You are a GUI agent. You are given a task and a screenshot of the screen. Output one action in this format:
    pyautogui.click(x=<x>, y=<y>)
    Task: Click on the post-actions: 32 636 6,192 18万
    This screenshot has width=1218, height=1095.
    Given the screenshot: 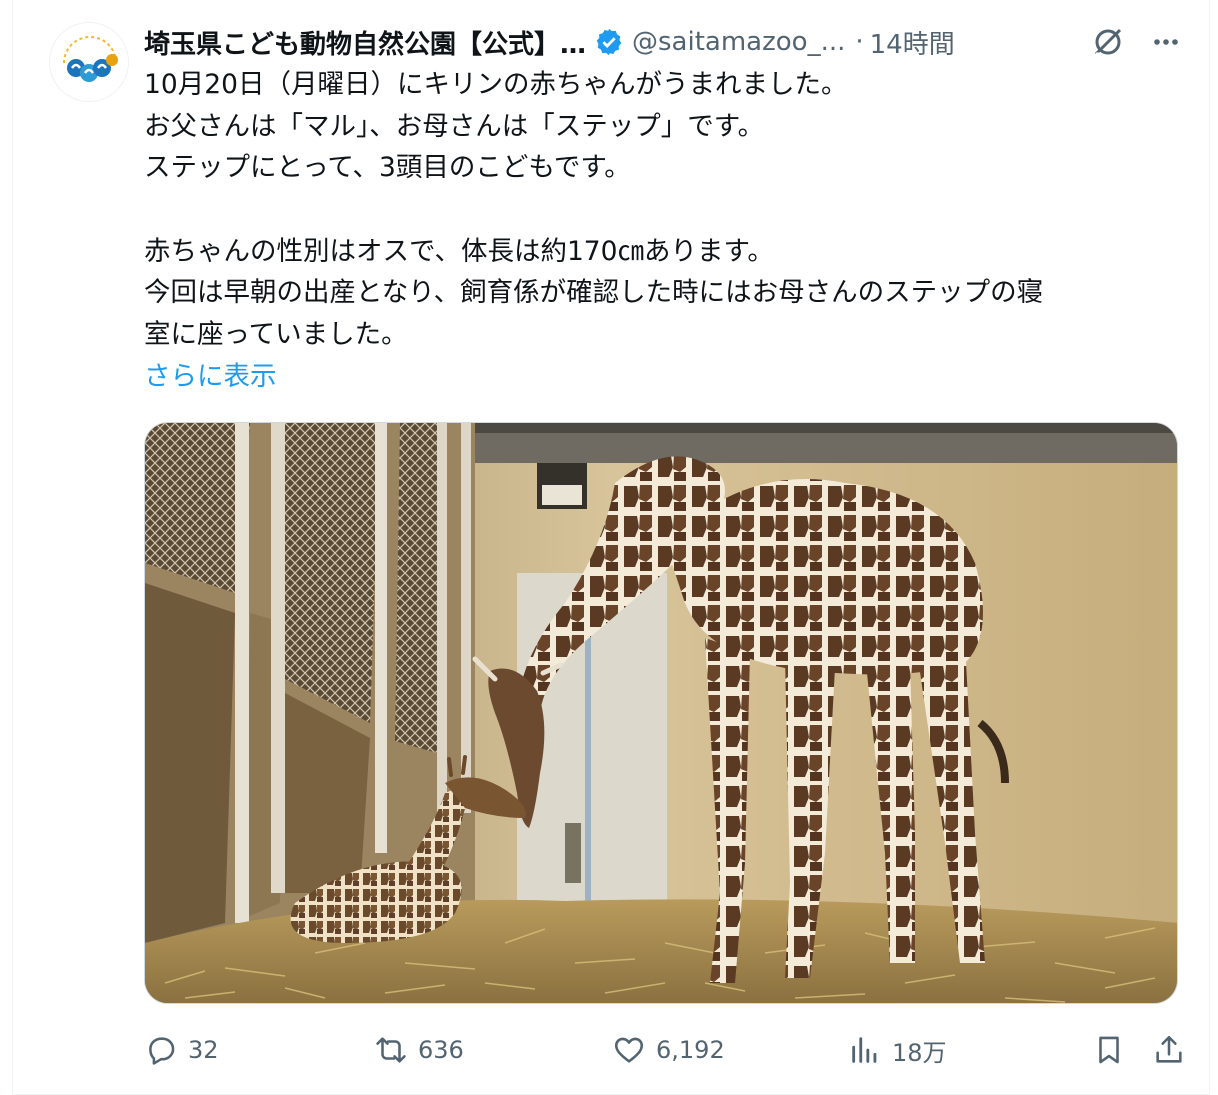 What is the action you would take?
    pyautogui.click(x=664, y=1050)
    